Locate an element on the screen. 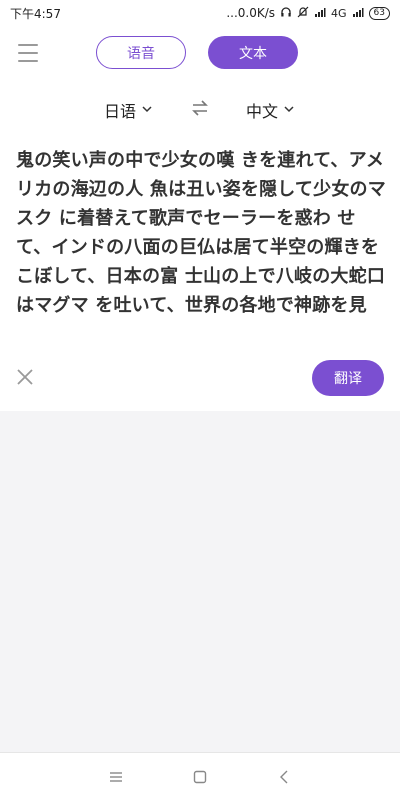  target-language-select: 中文 is located at coordinates (270, 110).